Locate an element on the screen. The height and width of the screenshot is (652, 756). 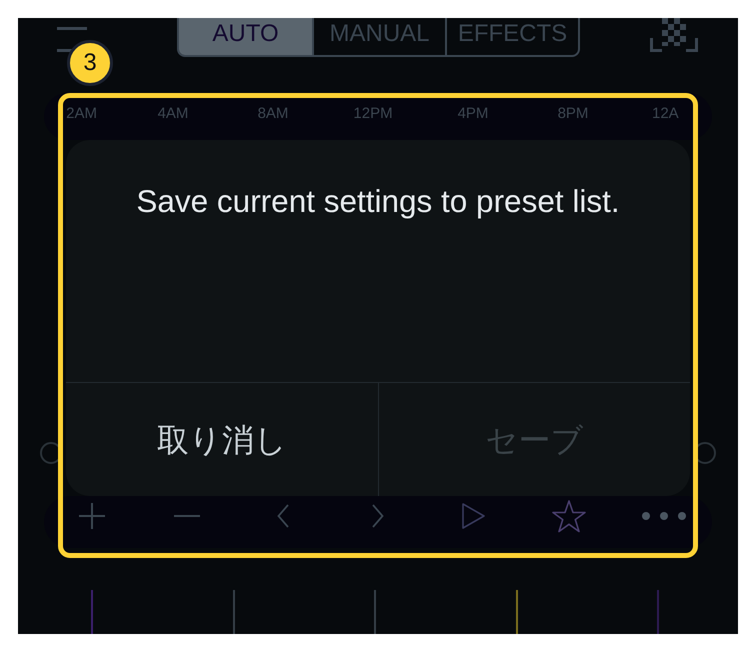
time-label: 8AM is located at coordinates (273, 114).